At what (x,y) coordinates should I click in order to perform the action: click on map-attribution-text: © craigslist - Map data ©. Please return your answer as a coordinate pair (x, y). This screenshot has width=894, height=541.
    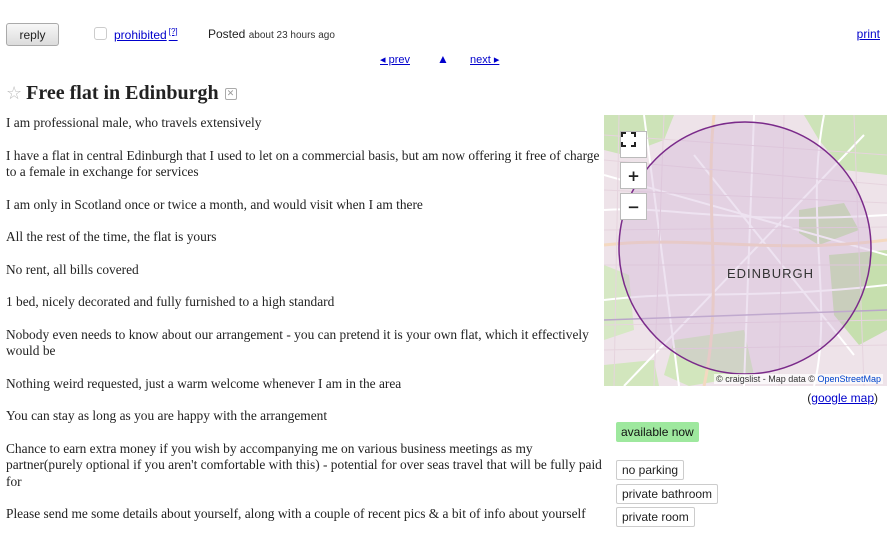
    Looking at the image, I should click on (765, 379).